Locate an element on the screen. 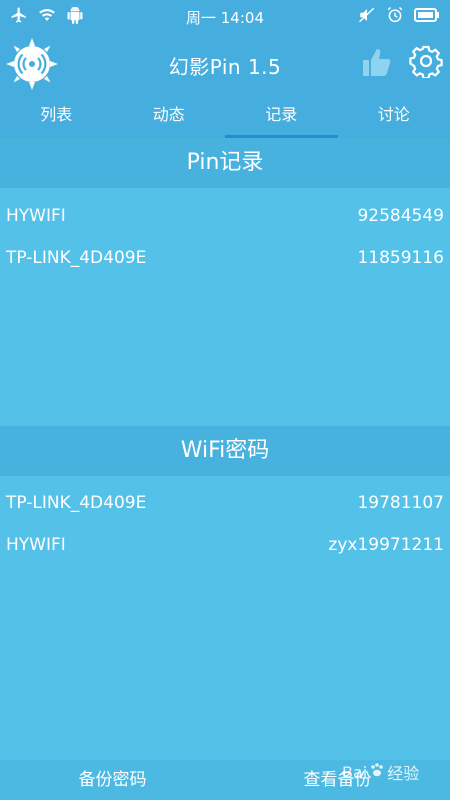 Image resolution: width=450 pixels, height=800 pixels. wifi-icon is located at coordinates (47, 17).